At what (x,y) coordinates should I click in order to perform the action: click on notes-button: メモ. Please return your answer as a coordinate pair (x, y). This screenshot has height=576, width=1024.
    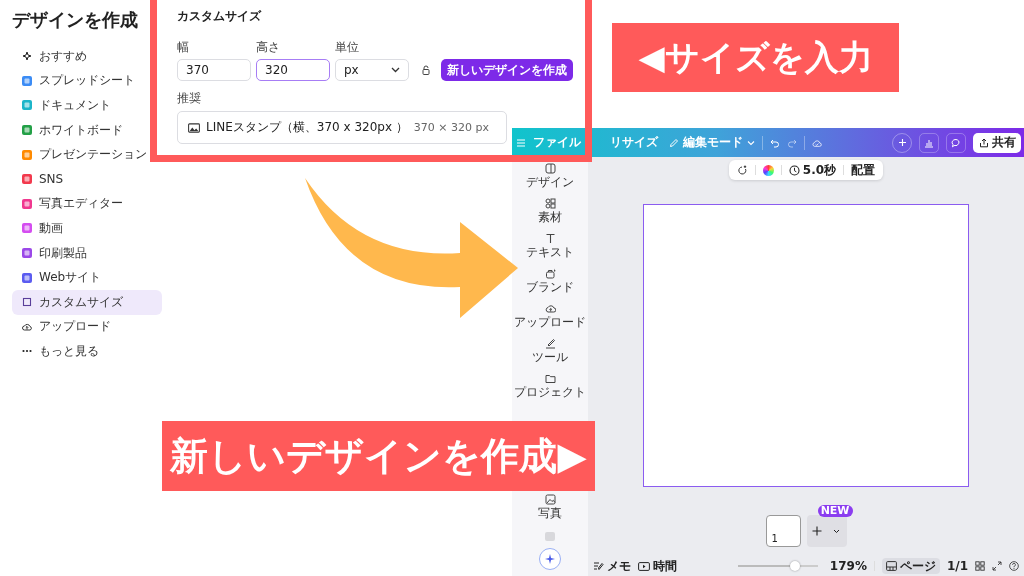
    Looking at the image, I should click on (612, 566).